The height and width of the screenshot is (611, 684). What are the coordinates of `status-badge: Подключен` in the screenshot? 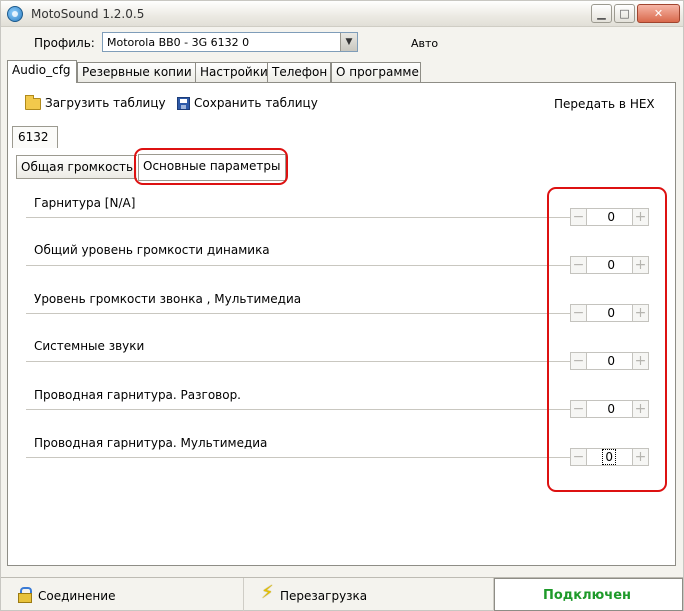 It's located at (587, 595).